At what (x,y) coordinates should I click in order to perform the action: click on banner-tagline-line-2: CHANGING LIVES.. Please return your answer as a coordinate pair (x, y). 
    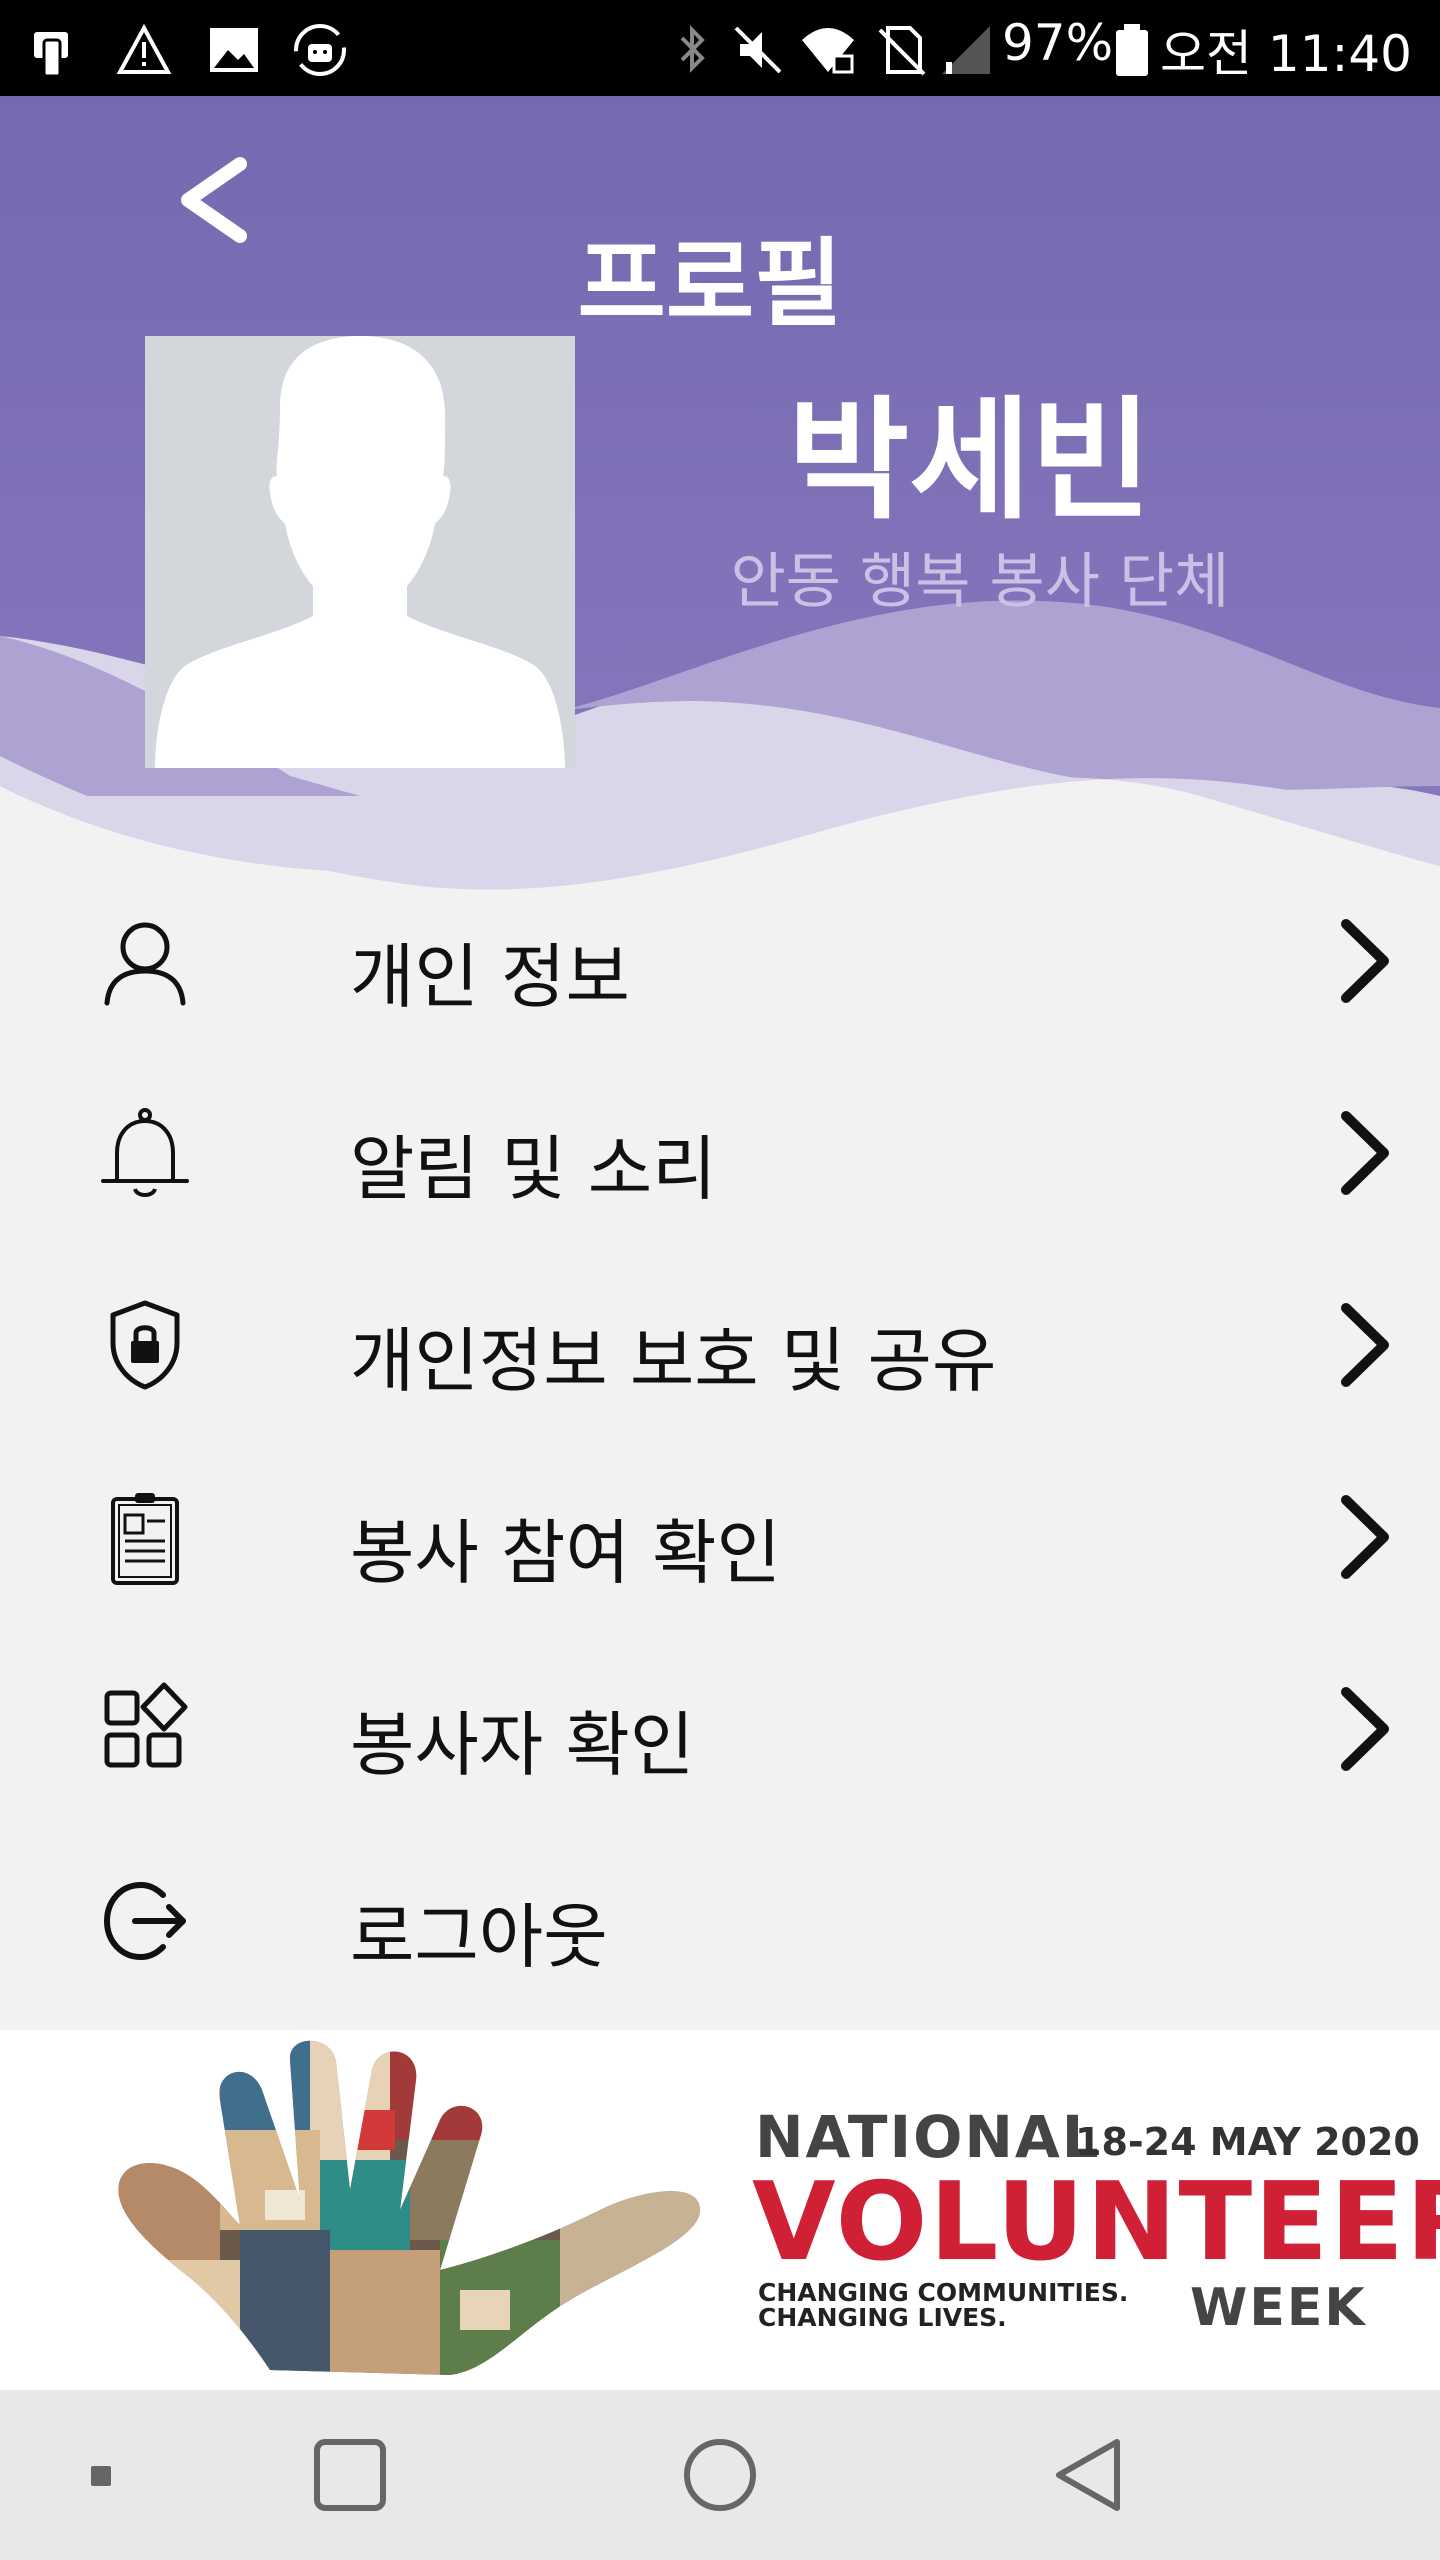
    Looking at the image, I should click on (882, 2317).